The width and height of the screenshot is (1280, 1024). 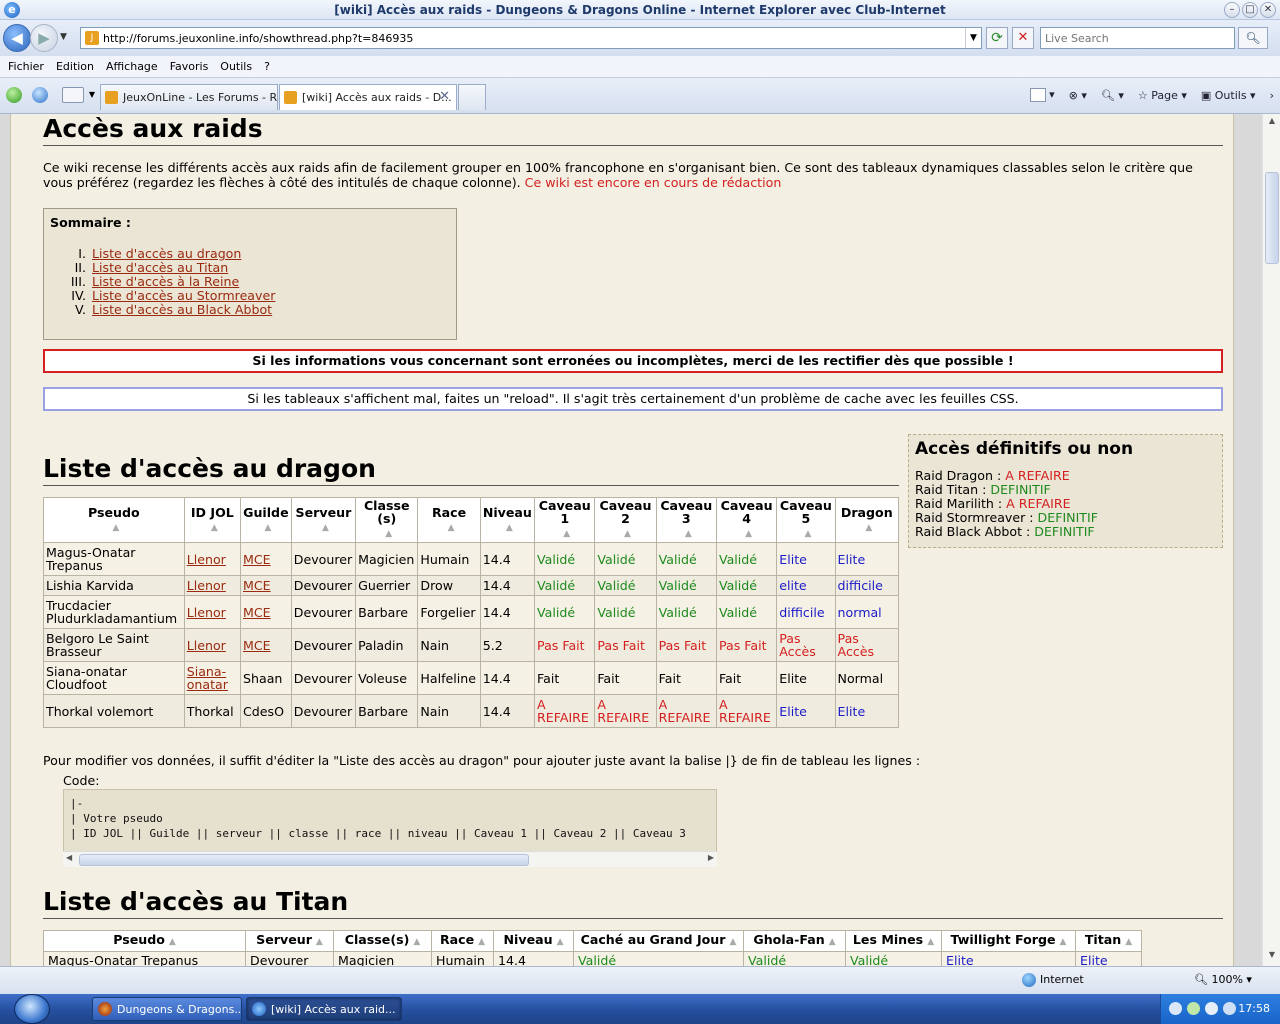 What do you see at coordinates (207, 678) in the screenshot?
I see `profile-link: Siana-onatar` at bounding box center [207, 678].